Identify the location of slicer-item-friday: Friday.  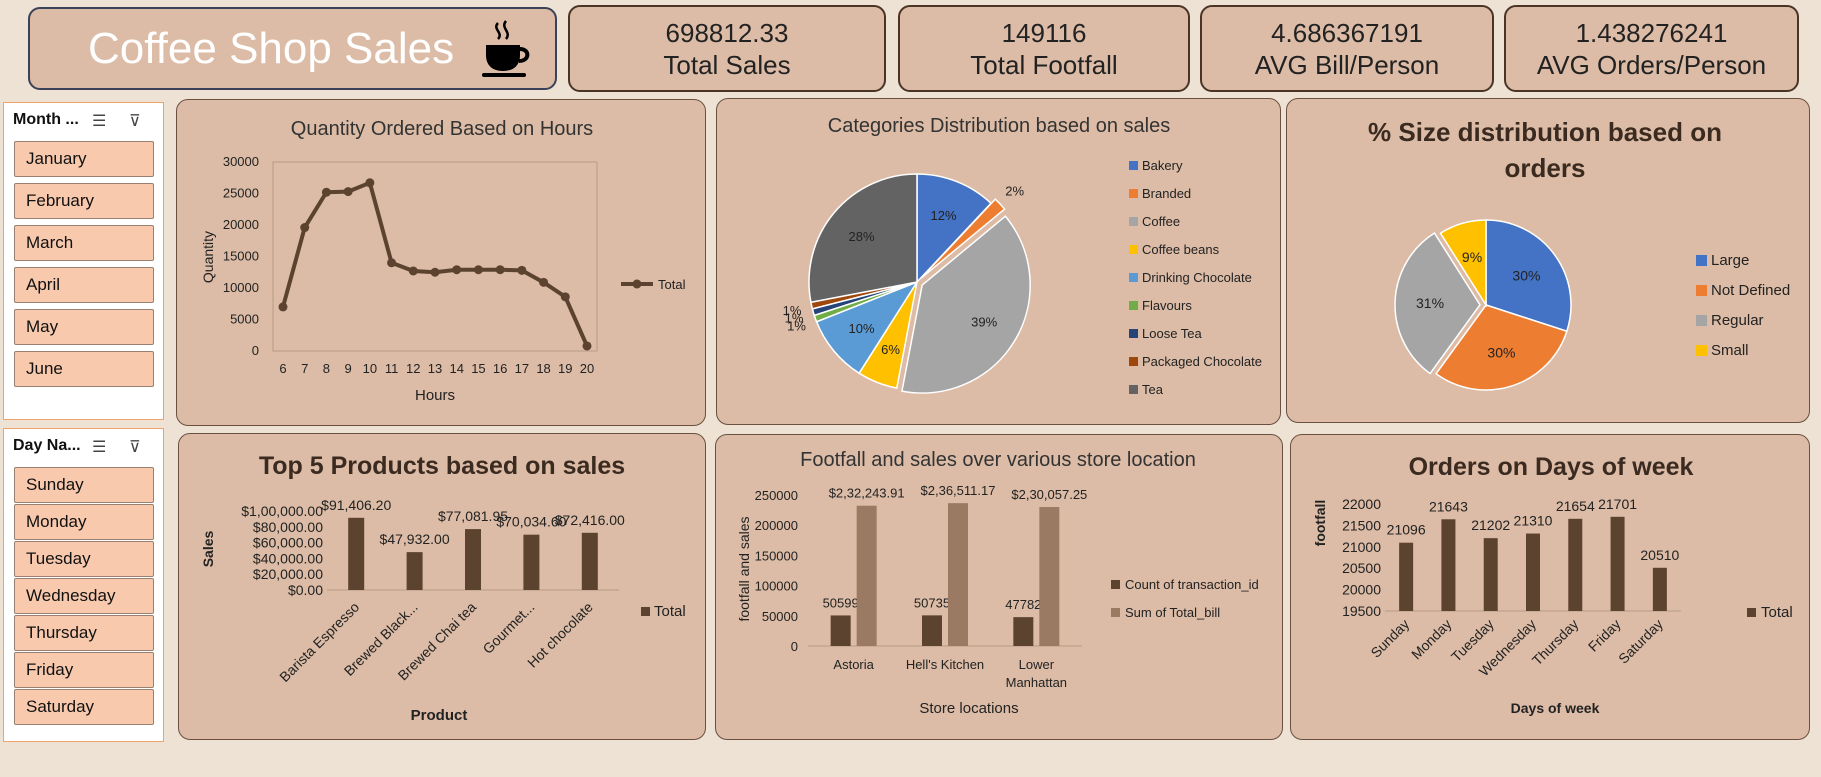
(84, 670).